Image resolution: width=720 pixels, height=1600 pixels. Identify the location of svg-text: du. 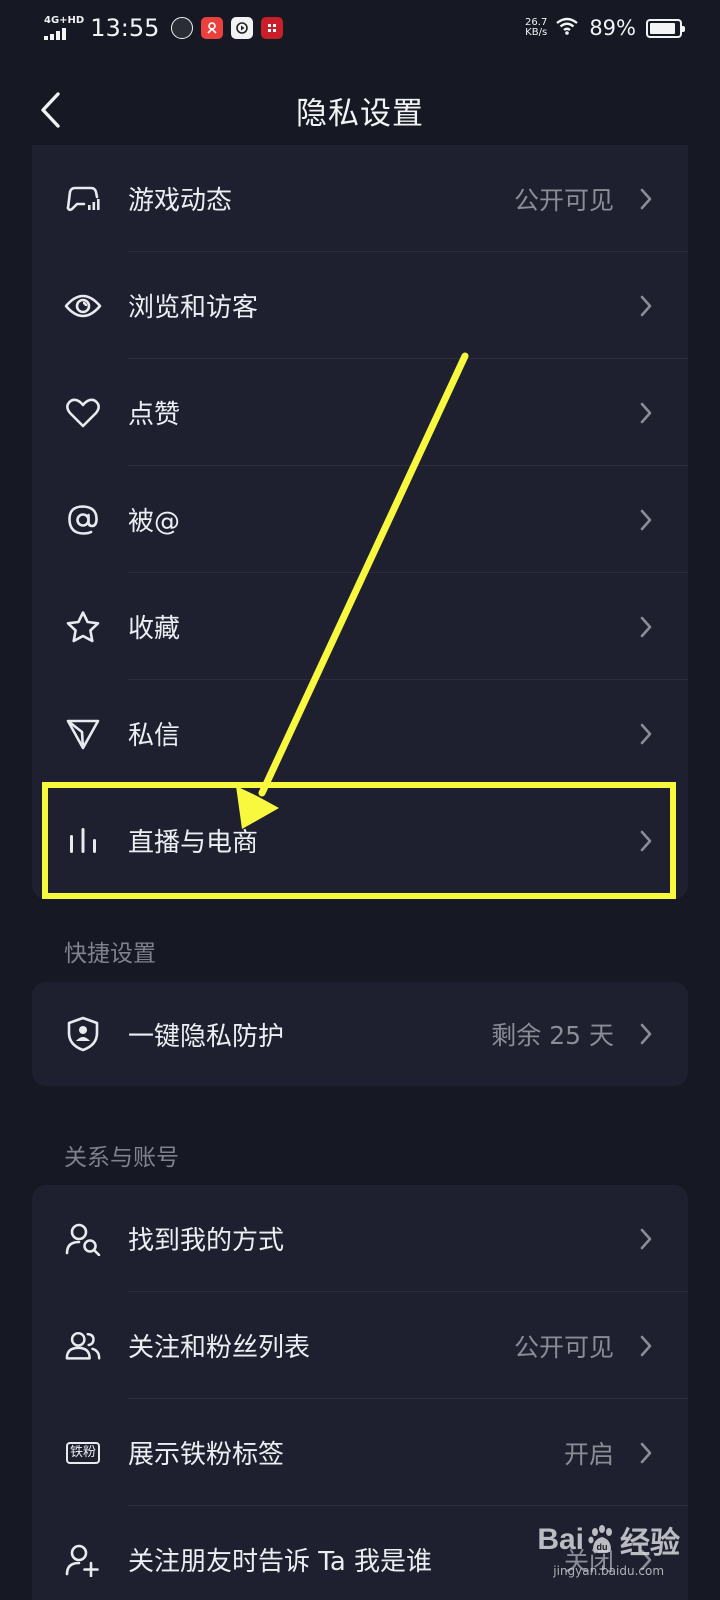
(602, 1547).